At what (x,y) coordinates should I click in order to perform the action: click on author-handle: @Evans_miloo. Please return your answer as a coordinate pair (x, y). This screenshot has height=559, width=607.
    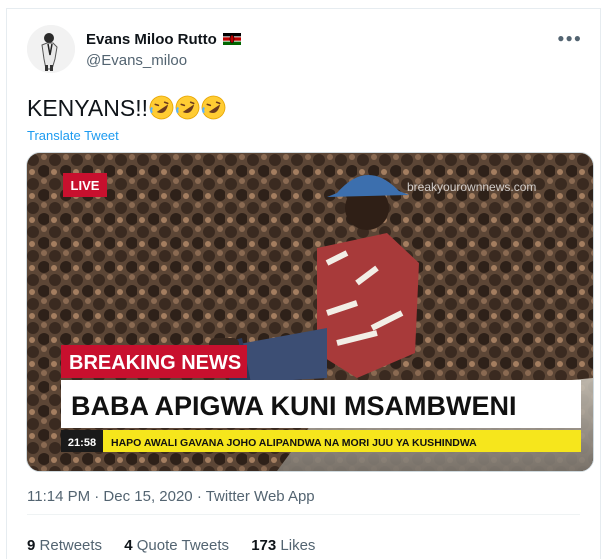
    Looking at the image, I should click on (136, 60).